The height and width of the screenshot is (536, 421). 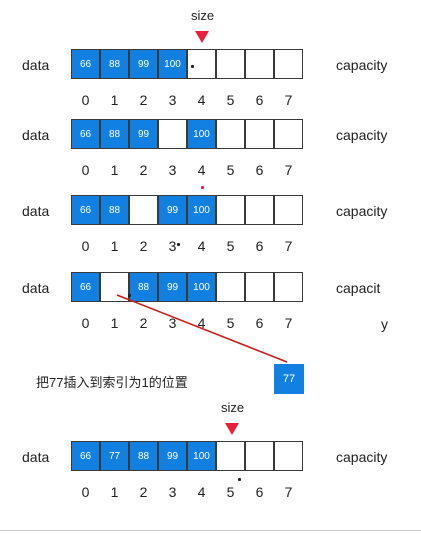 What do you see at coordinates (203, 15) in the screenshot?
I see `size-label-top: size` at bounding box center [203, 15].